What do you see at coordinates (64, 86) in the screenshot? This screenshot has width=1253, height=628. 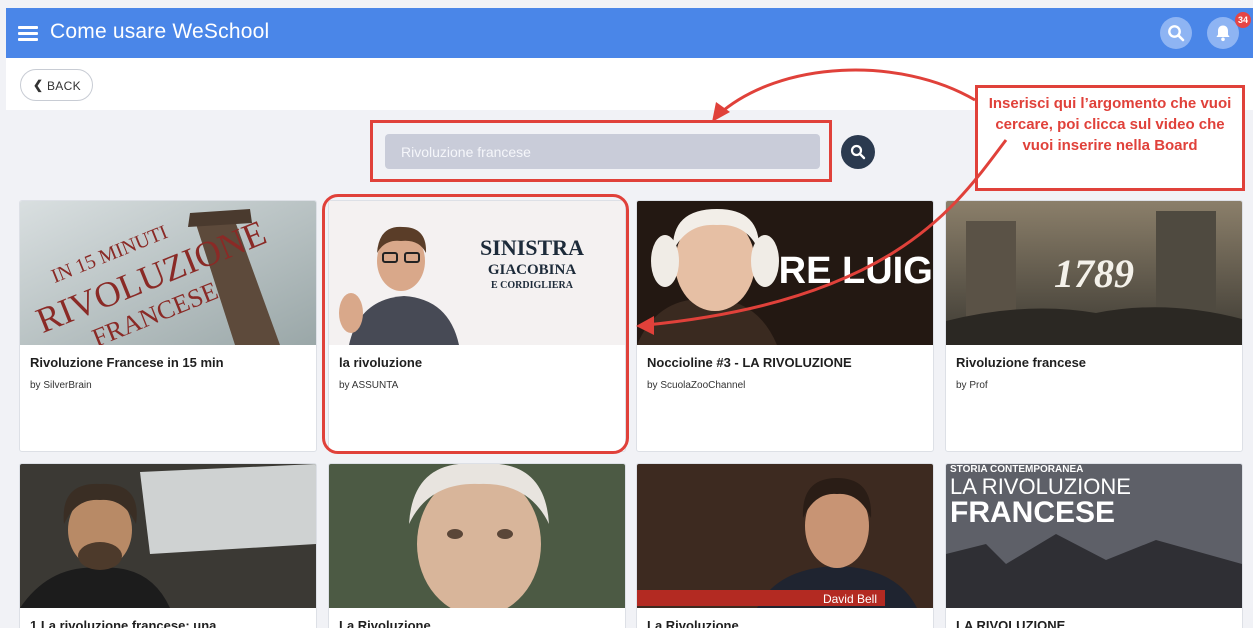 I see `back-button-label: BACK` at bounding box center [64, 86].